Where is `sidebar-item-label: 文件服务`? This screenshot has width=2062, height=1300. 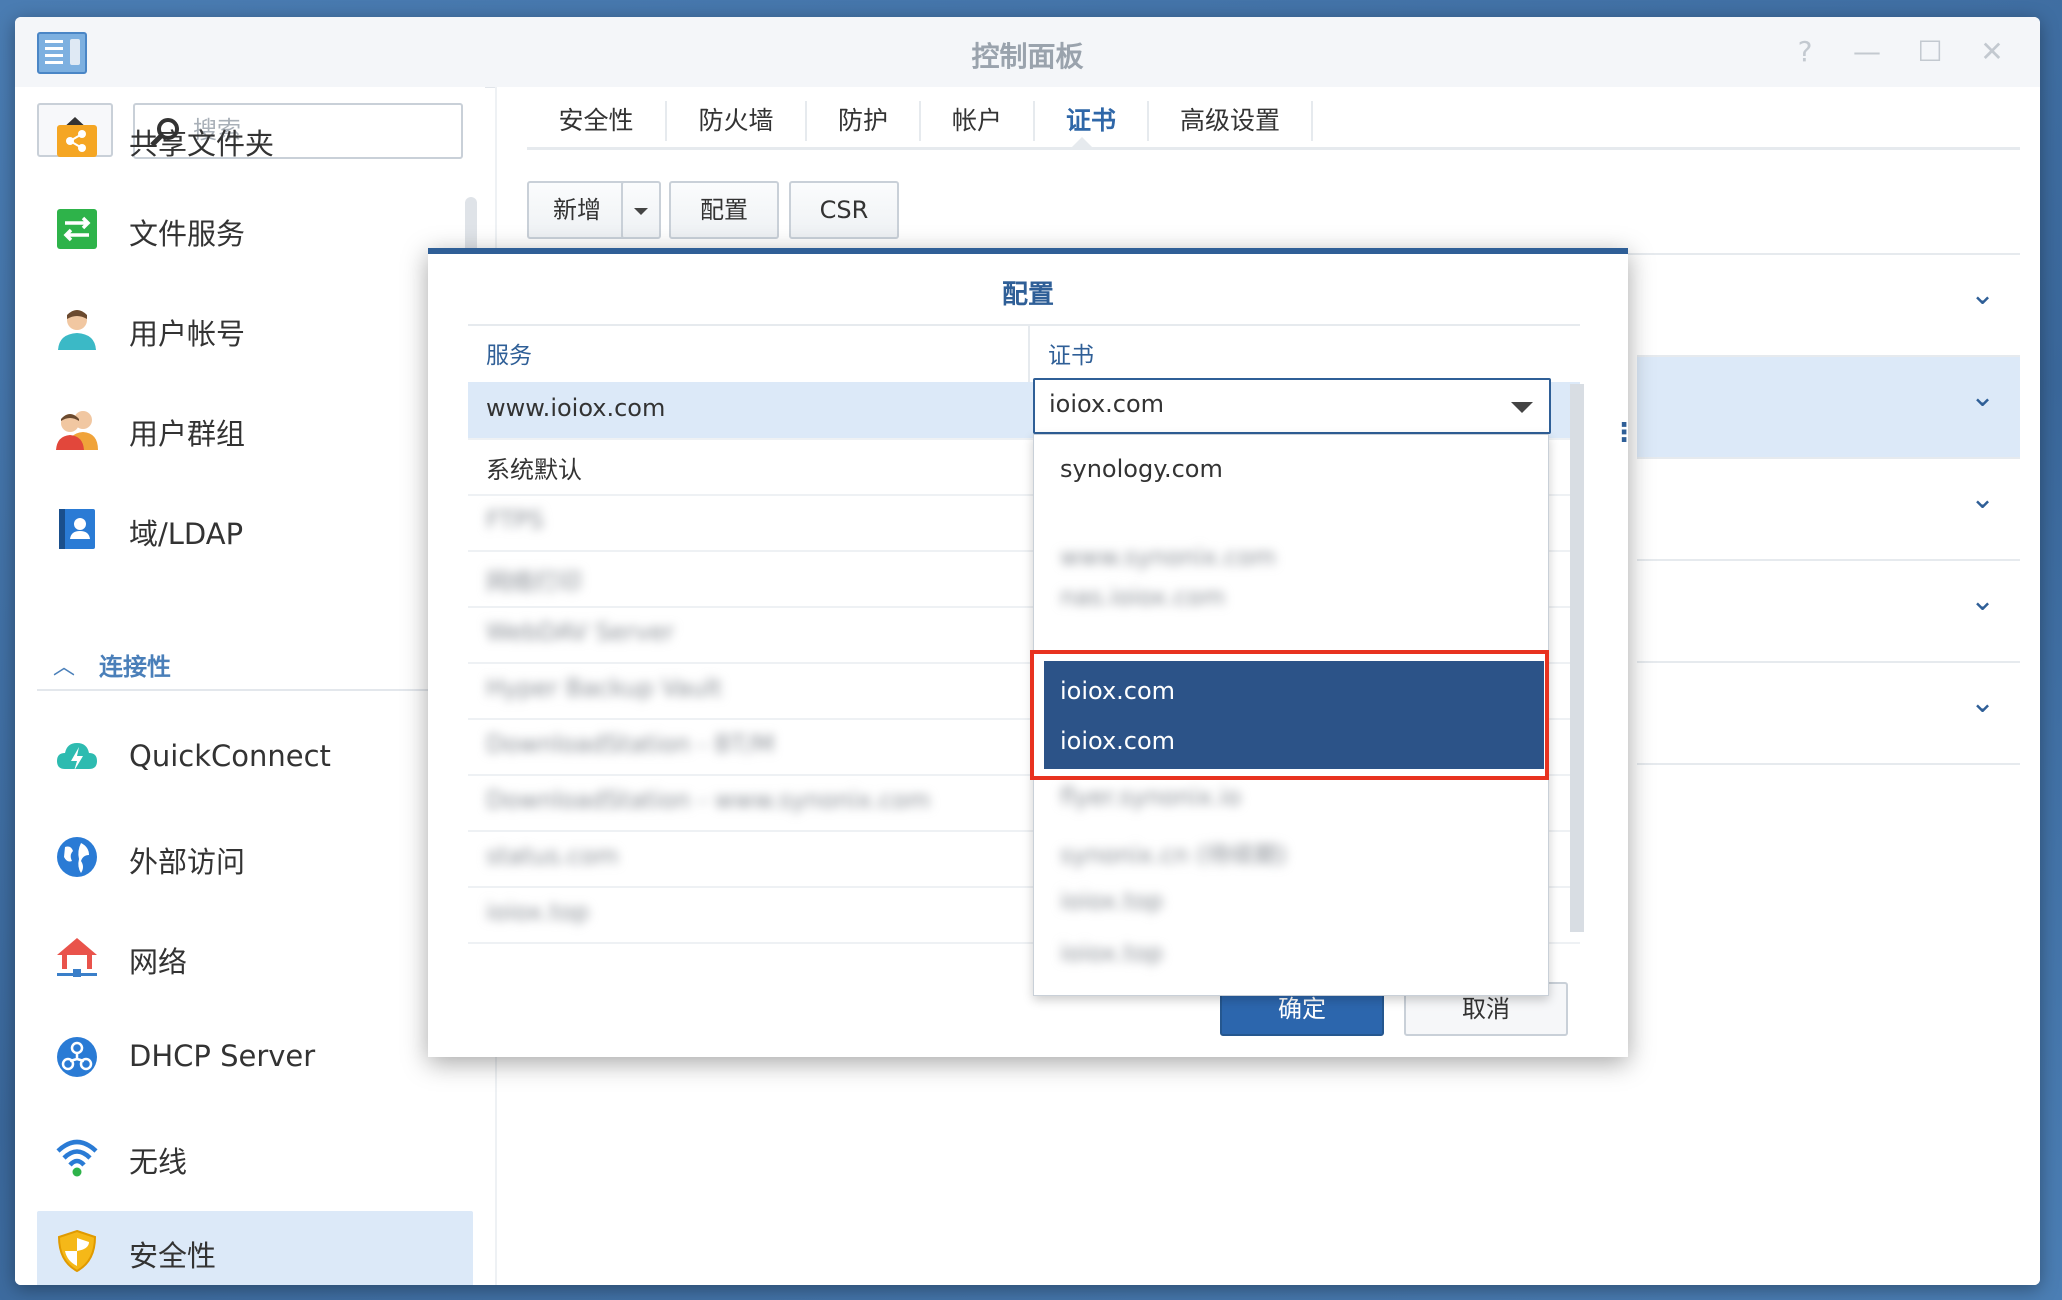
sidebar-item-label: 文件服务 is located at coordinates (187, 234).